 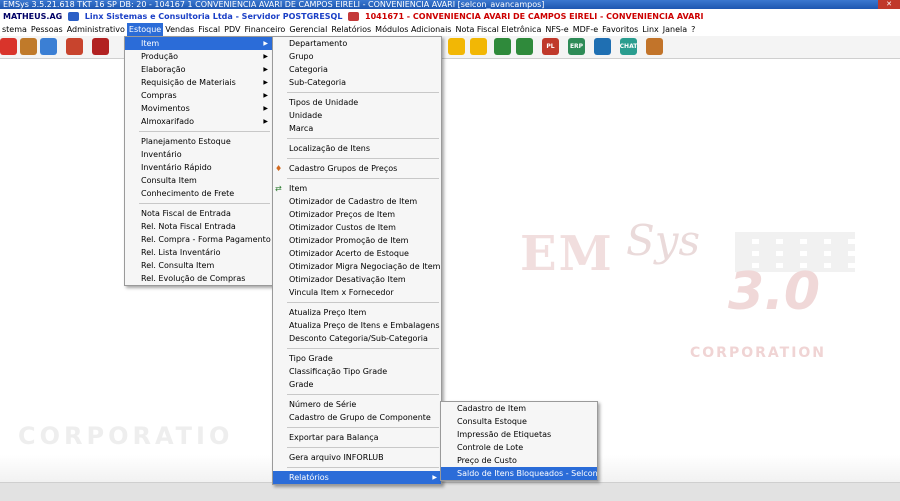 What do you see at coordinates (351, 29) in the screenshot?
I see `menu-relatorios: Relatórios` at bounding box center [351, 29].